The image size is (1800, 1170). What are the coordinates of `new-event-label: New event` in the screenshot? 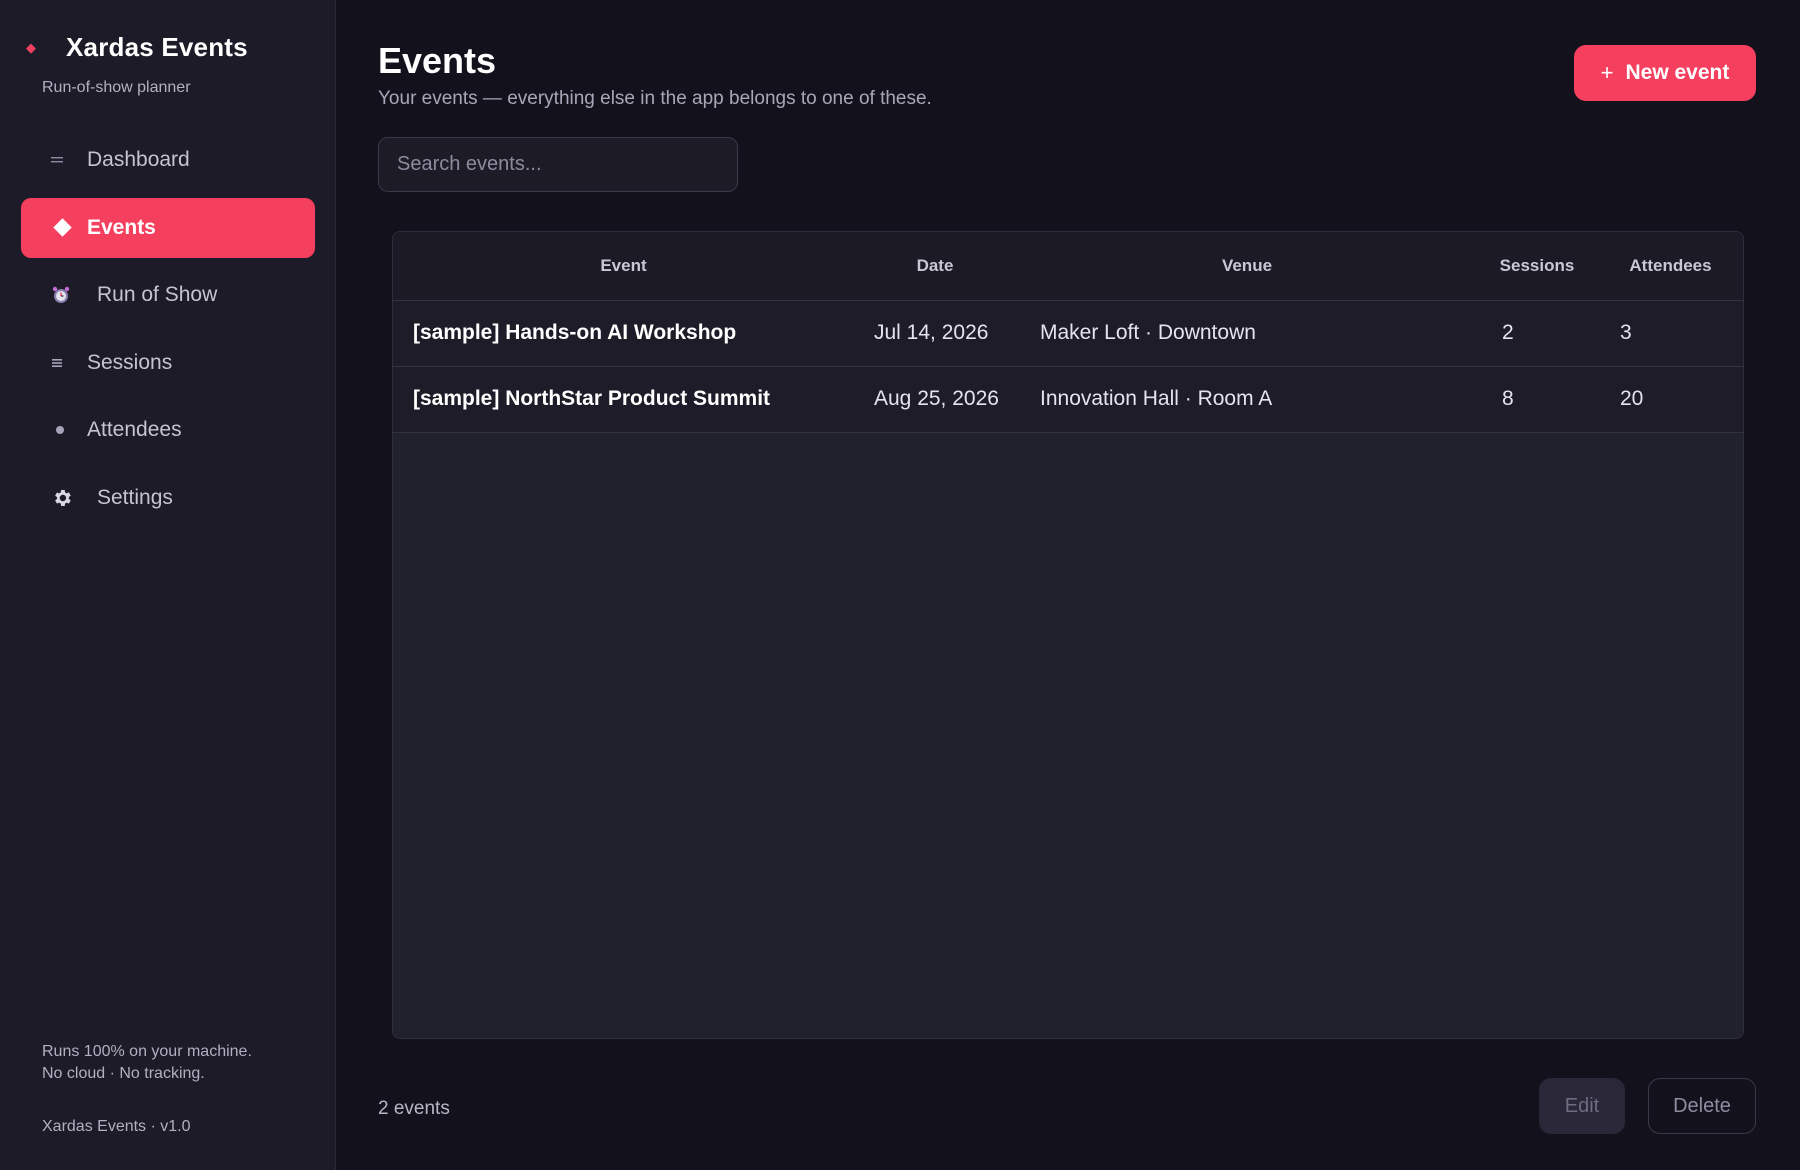 It's located at (1677, 72).